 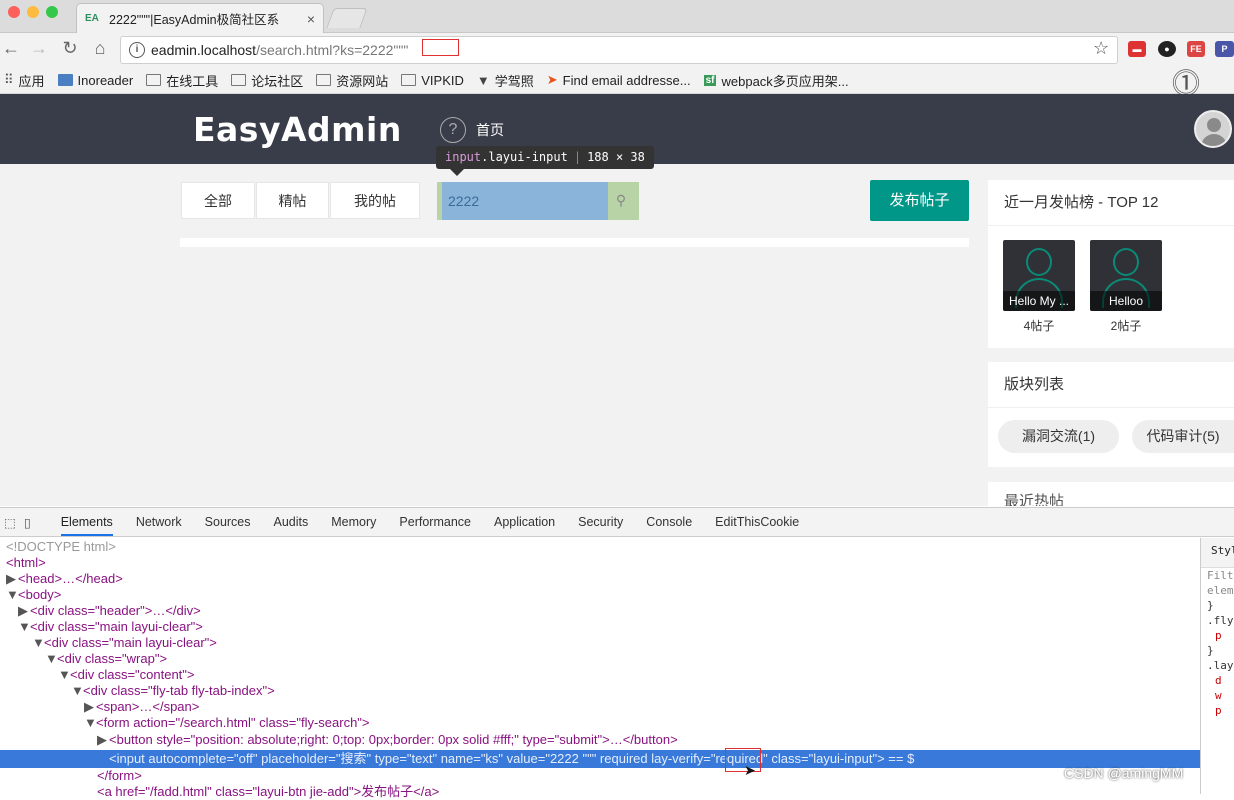 I want to click on new-tab-button, so click(x=347, y=18).